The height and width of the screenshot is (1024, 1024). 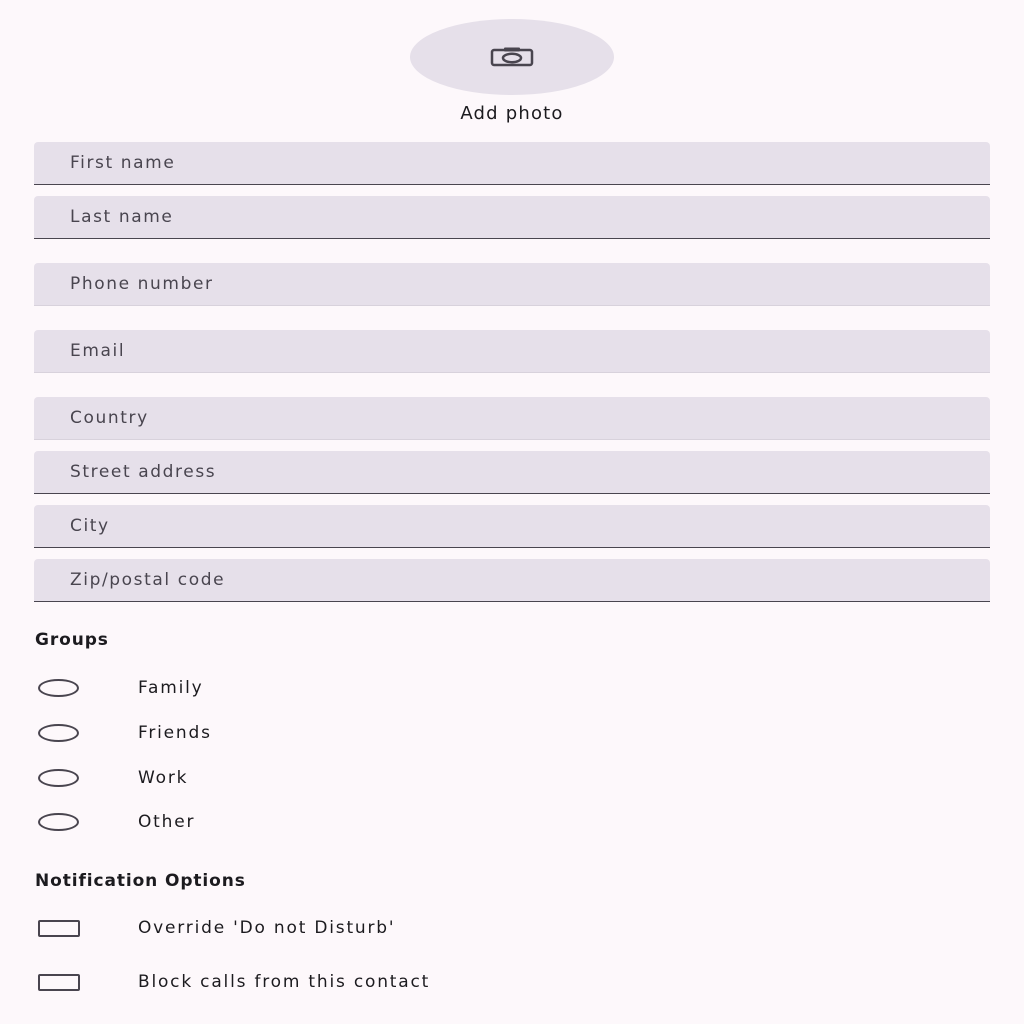 I want to click on block-calls-option: Block calls from this contact, so click(x=232, y=982).